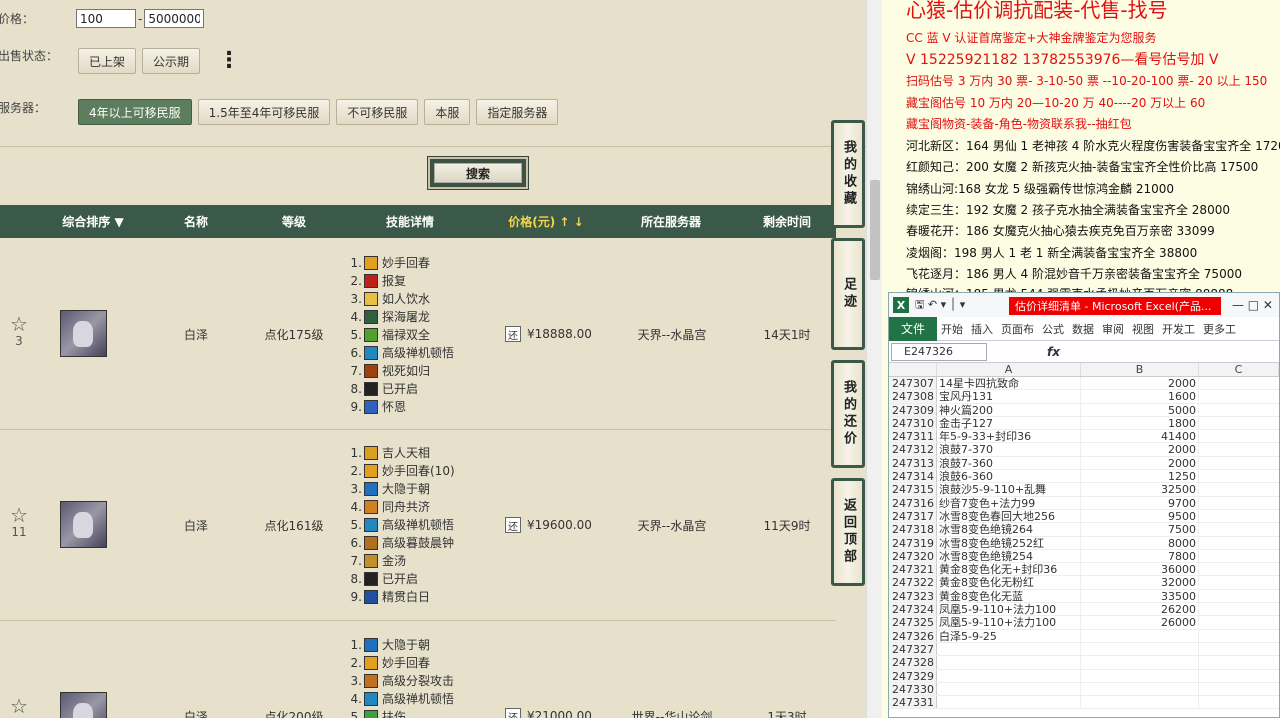 The image size is (1280, 718). What do you see at coordinates (264, 112) in the screenshot?
I see `server-option-1-5yr: 1.5年至4年可移民服` at bounding box center [264, 112].